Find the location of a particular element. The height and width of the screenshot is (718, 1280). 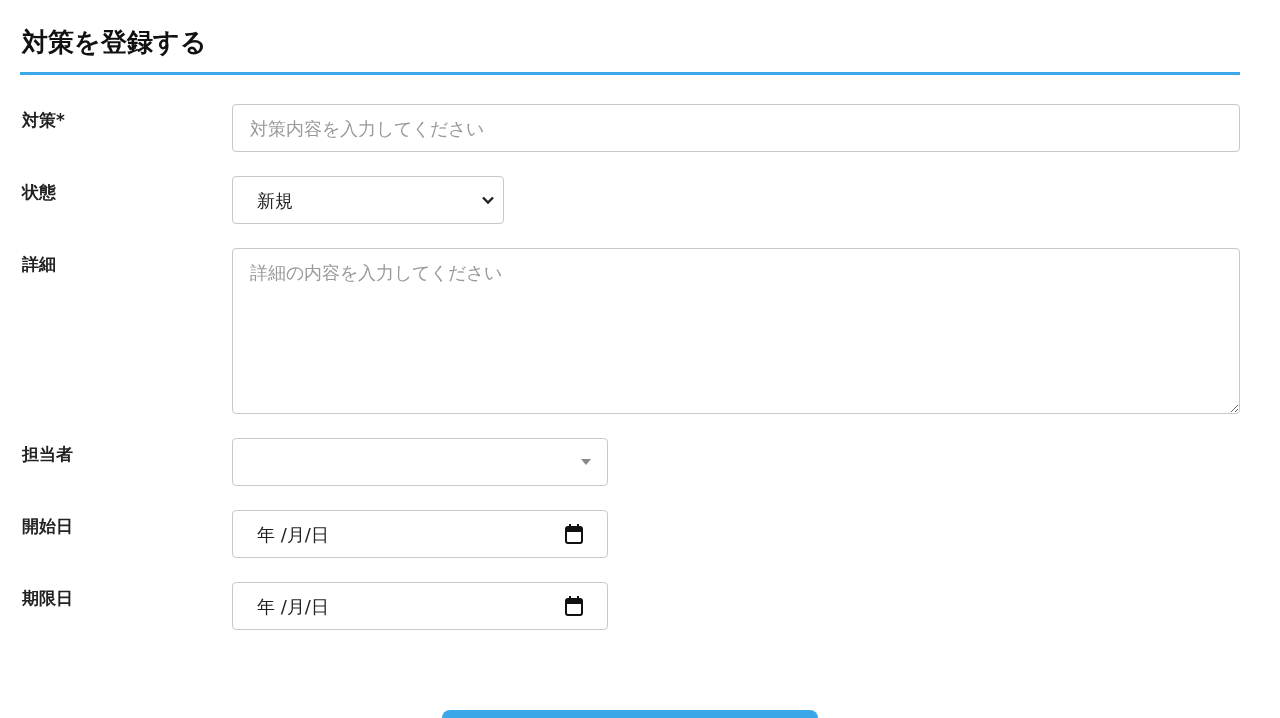

text-input-field: 対策内容を入力してください is located at coordinates (736, 128).